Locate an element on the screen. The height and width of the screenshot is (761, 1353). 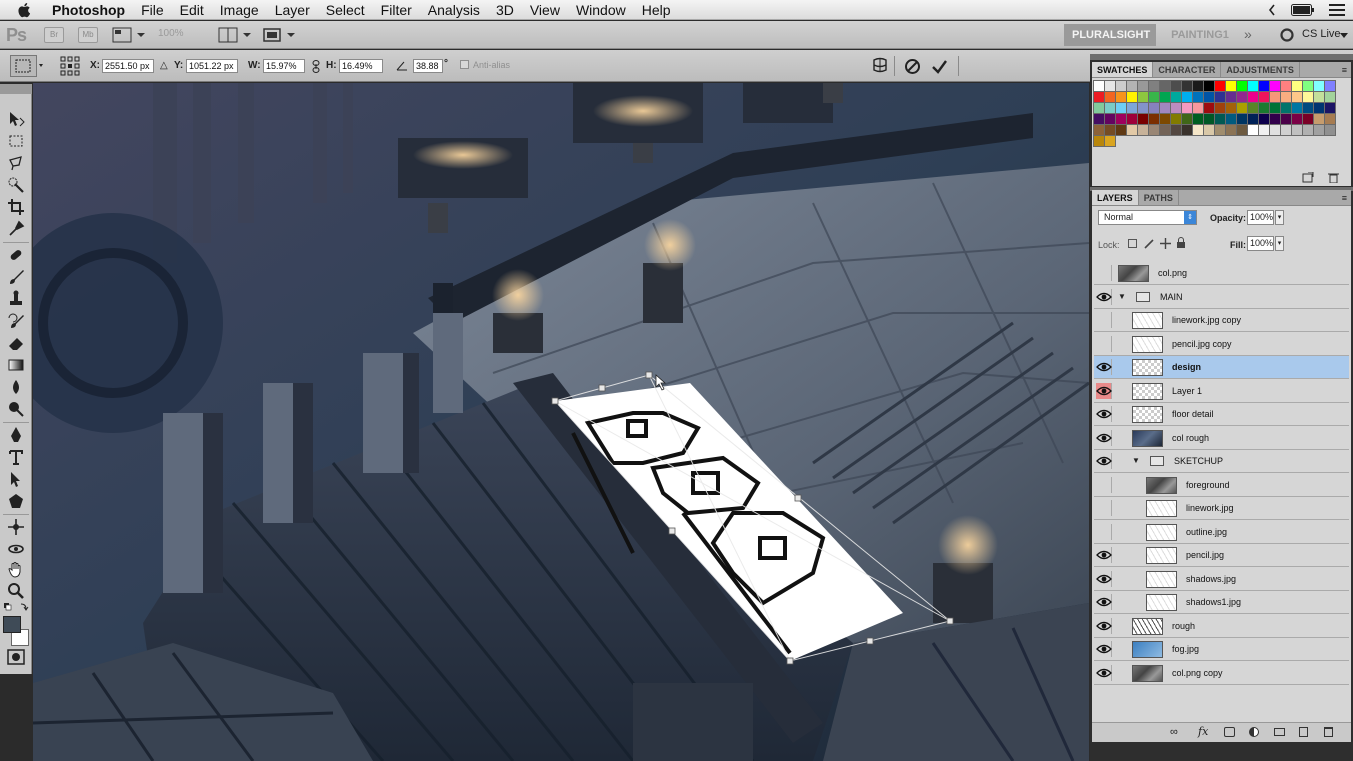
layer-row: foreground is located at coordinates (1221, 485).